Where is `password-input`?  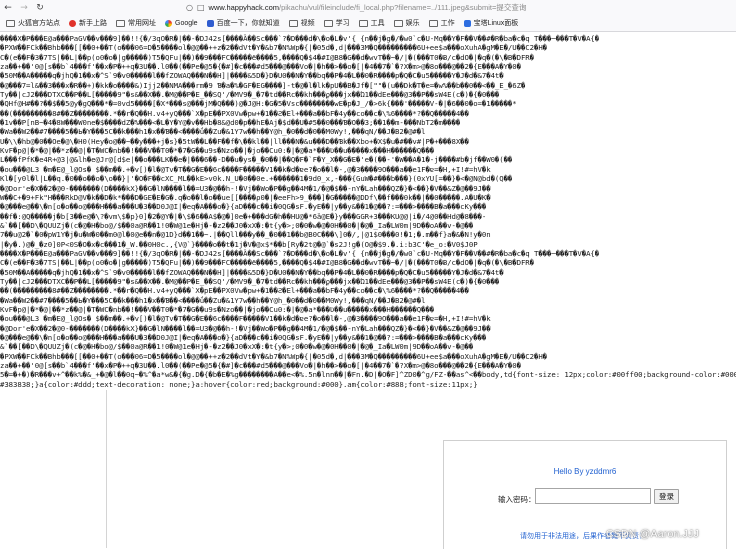
password-input is located at coordinates (593, 496).